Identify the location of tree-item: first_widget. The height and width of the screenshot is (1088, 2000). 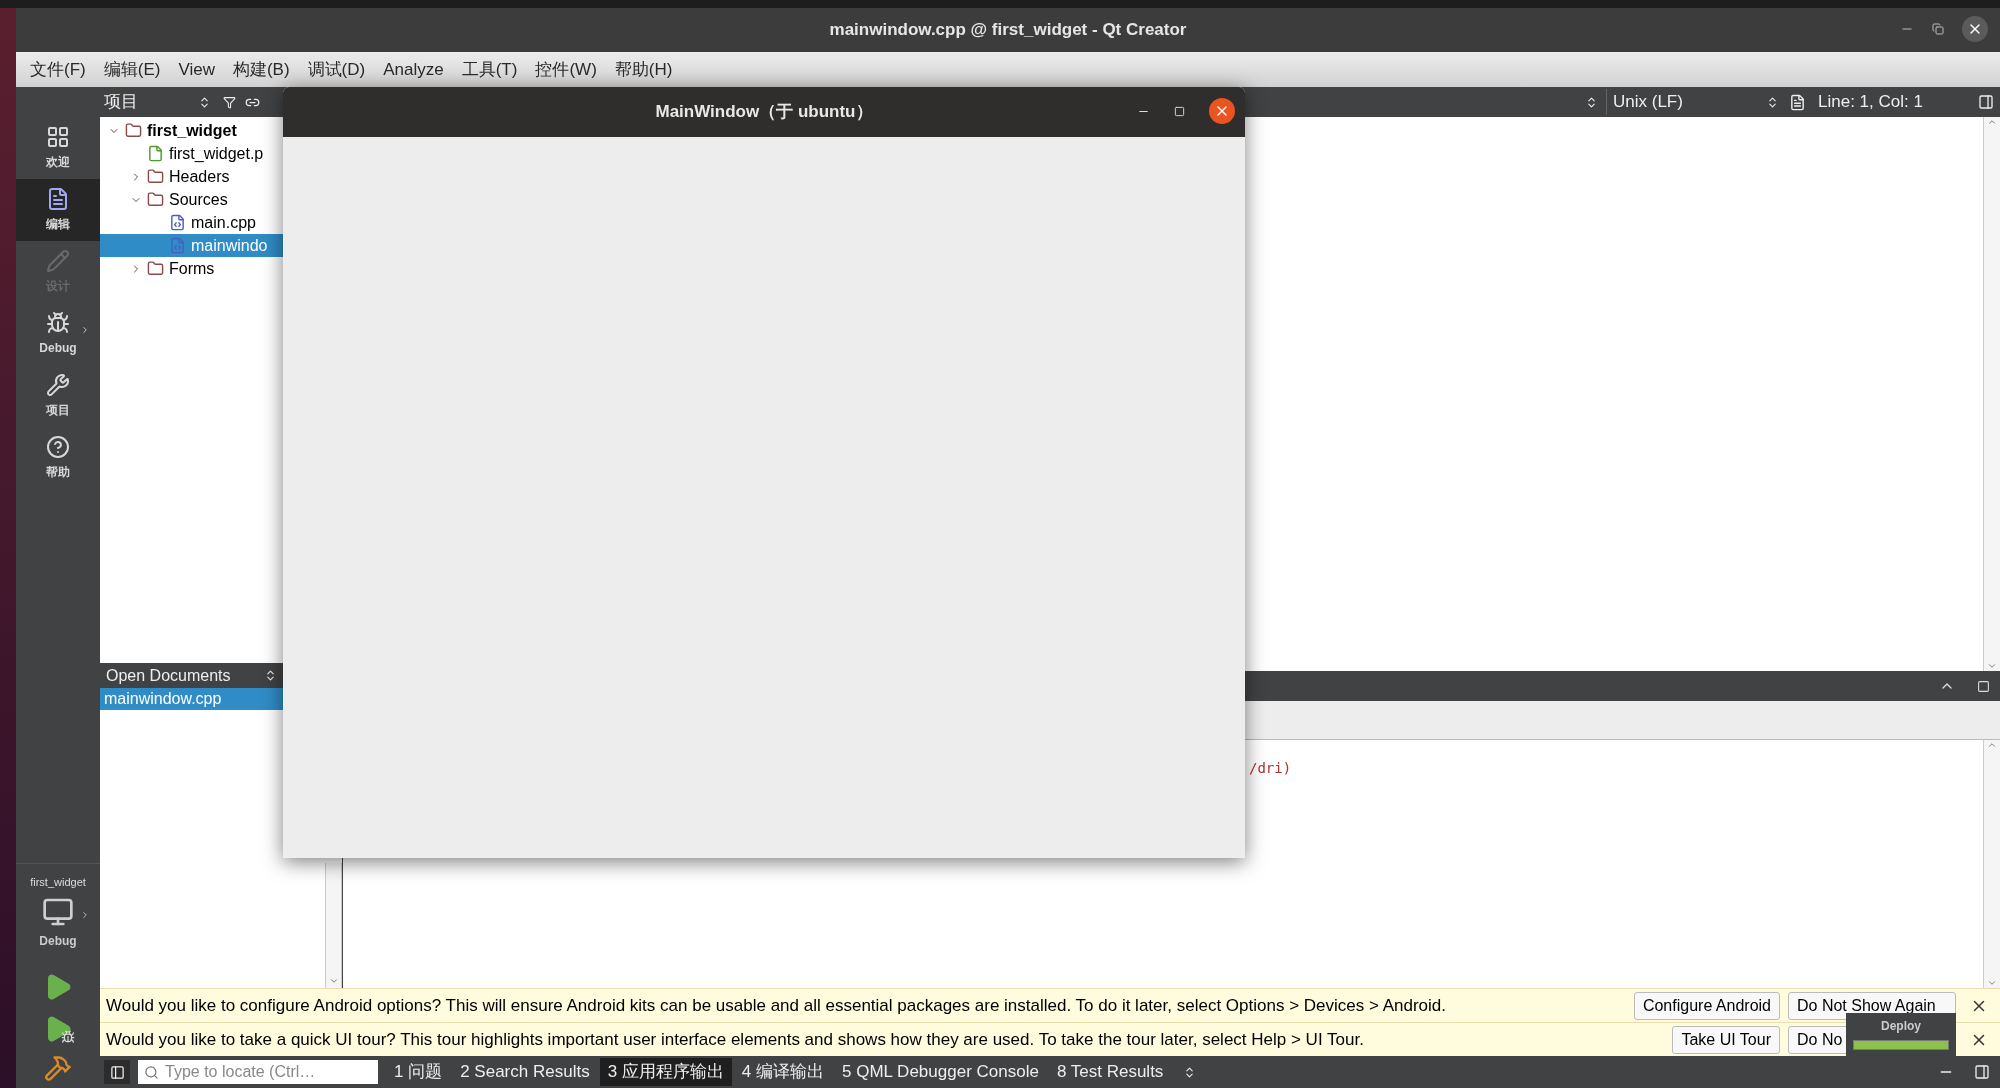
(191, 130).